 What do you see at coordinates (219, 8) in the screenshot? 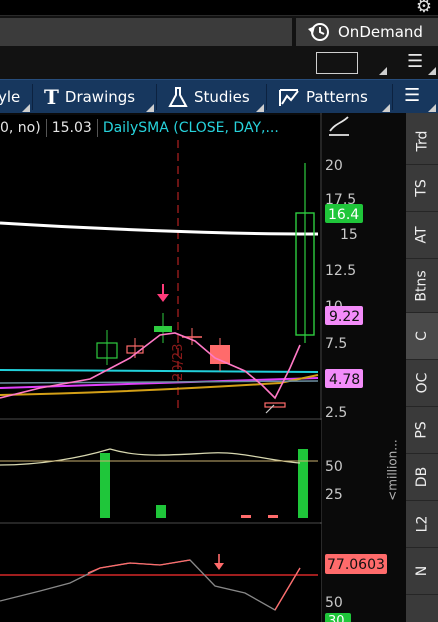
I see `top-strip: ⚙` at bounding box center [219, 8].